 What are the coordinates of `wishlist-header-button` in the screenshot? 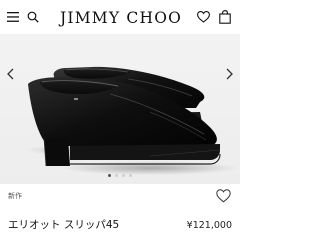 It's located at (203, 17).